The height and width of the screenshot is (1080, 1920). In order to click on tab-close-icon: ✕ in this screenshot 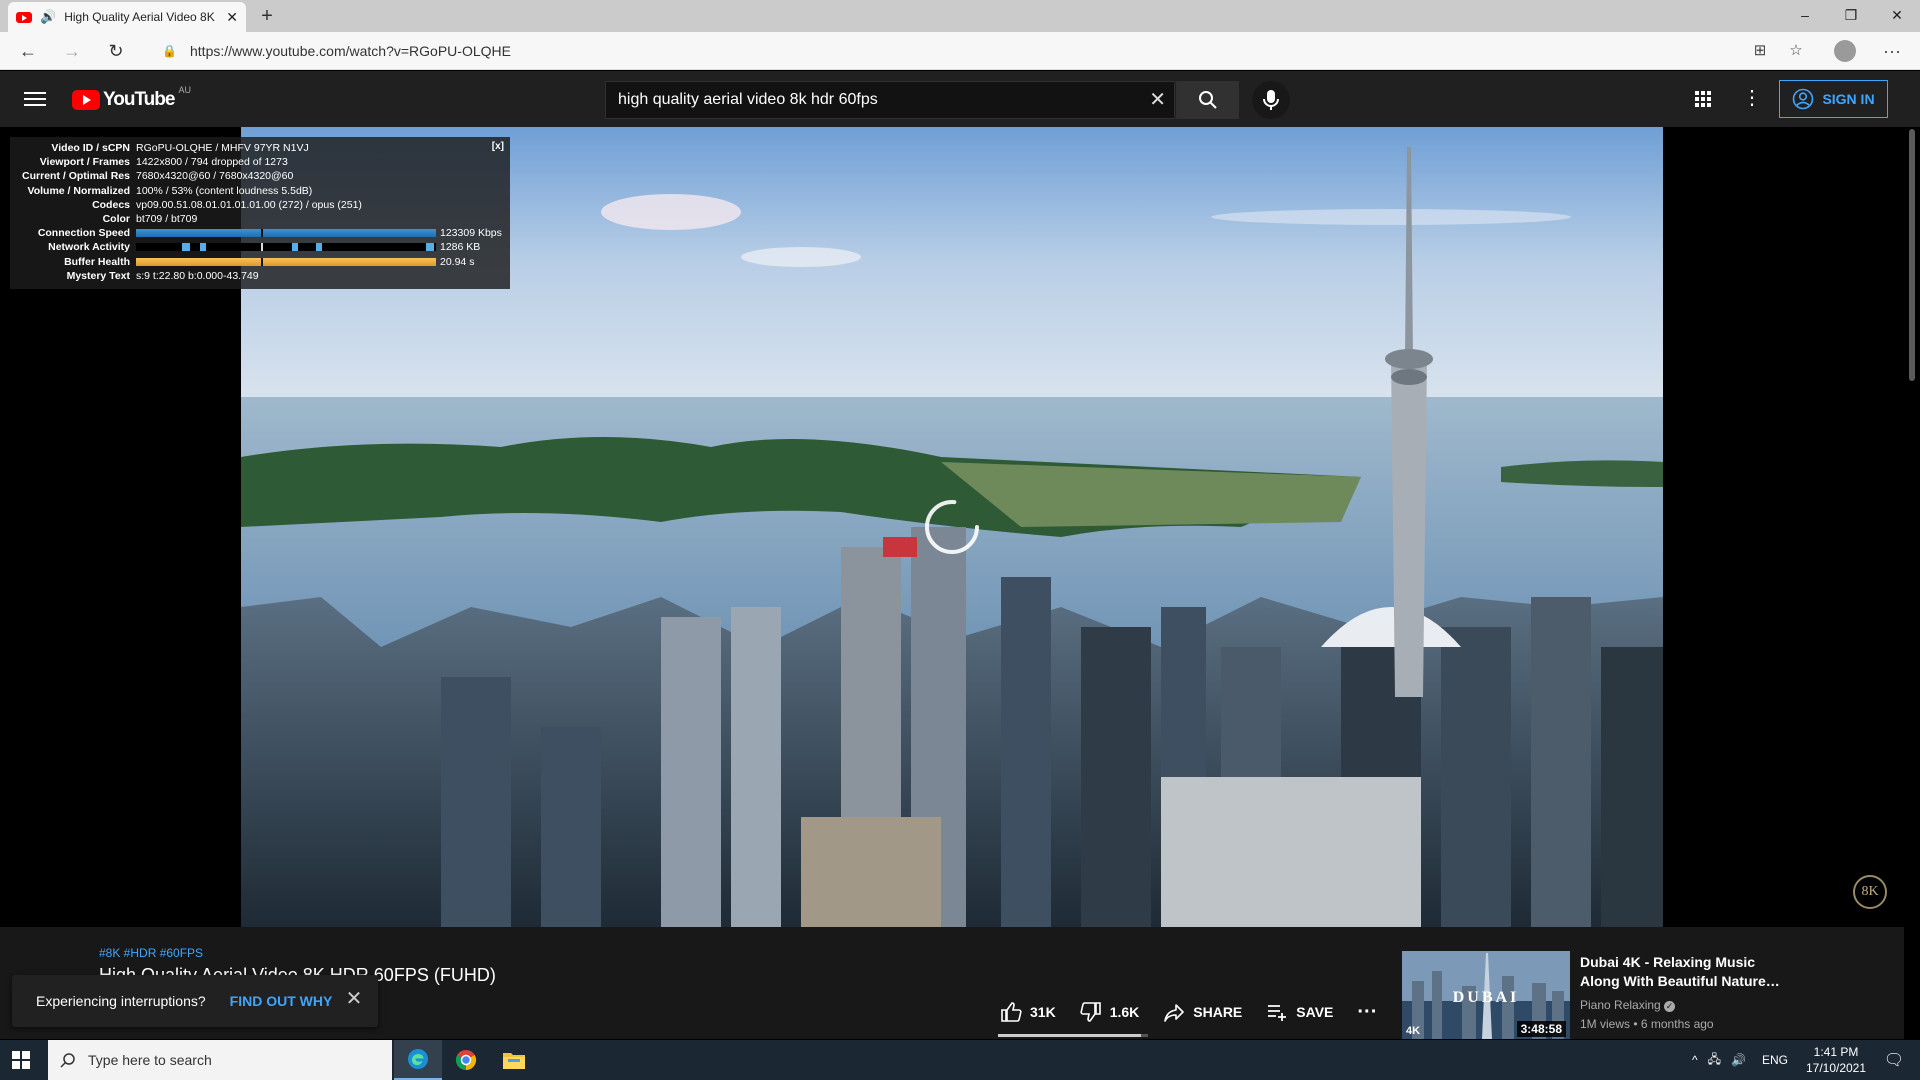, I will do `click(232, 17)`.